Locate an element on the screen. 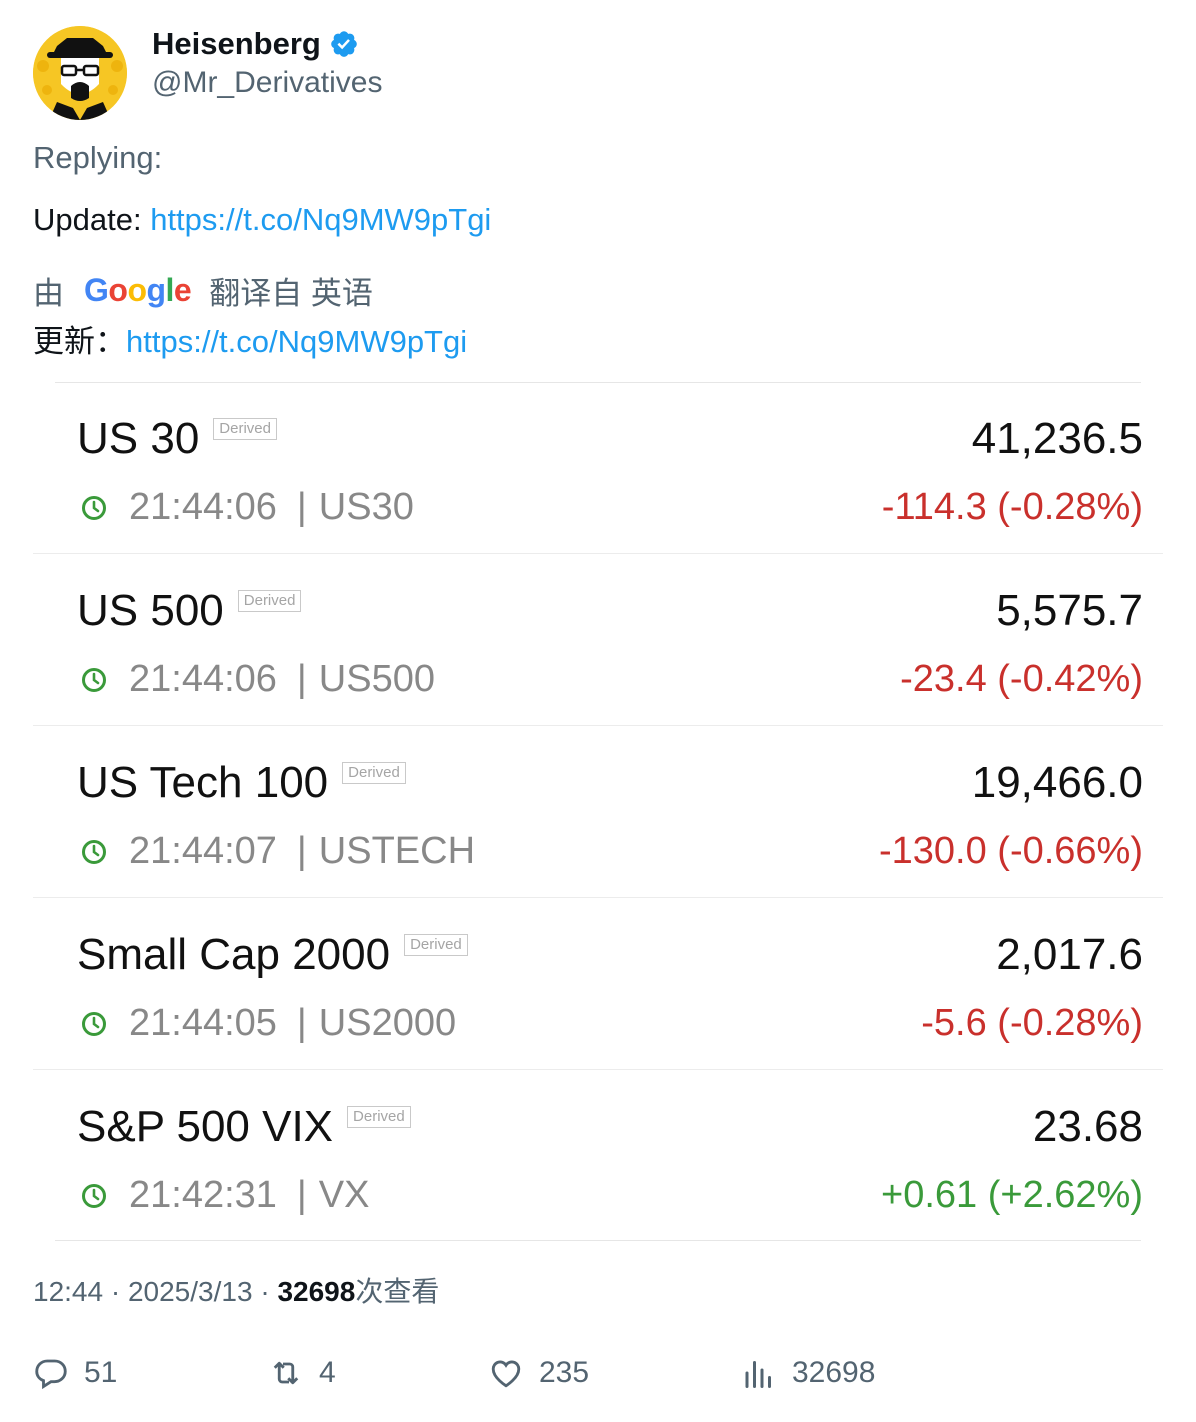 The image size is (1196, 1422). translated-tweet-link: https://t.co/Nq9MW9pTgi is located at coordinates (296, 341).